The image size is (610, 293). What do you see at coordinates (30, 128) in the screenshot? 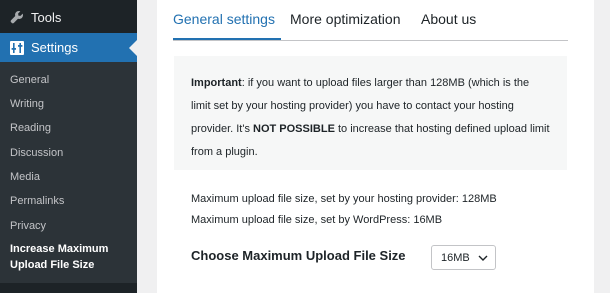
I see `submenu-item-reading: Reading` at bounding box center [30, 128].